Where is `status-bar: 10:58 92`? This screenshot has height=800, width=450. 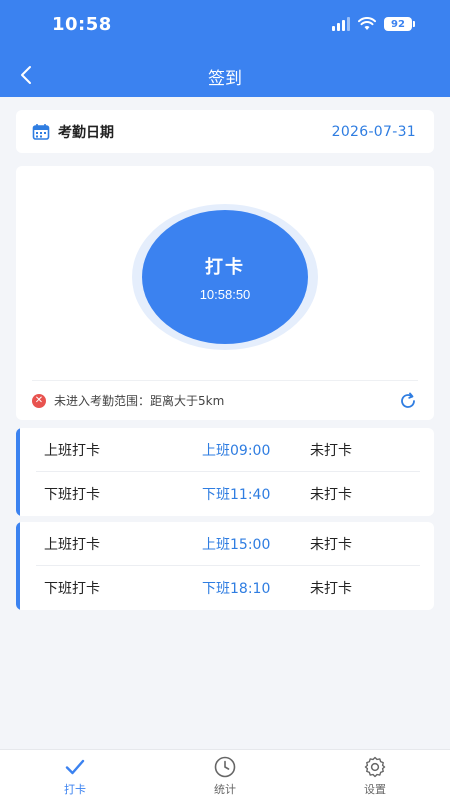
status-bar: 10:58 92 is located at coordinates (225, 27).